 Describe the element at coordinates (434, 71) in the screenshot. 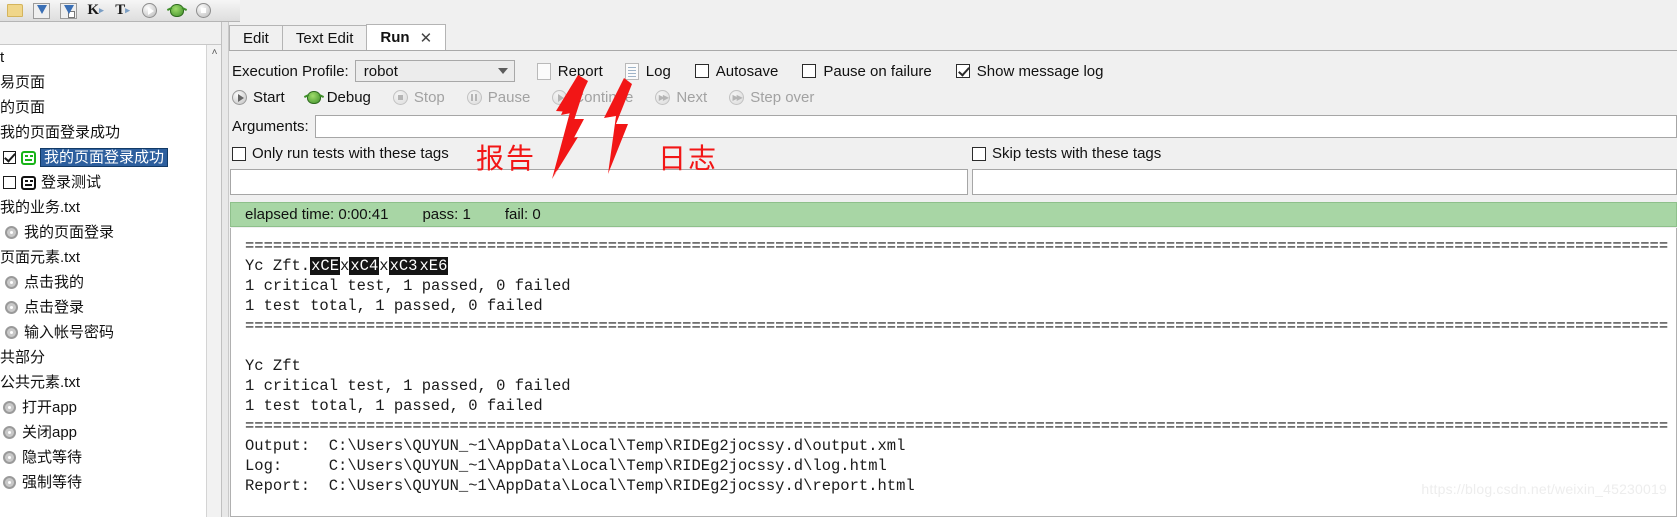

I see `execution-profile-select: robot` at that location.